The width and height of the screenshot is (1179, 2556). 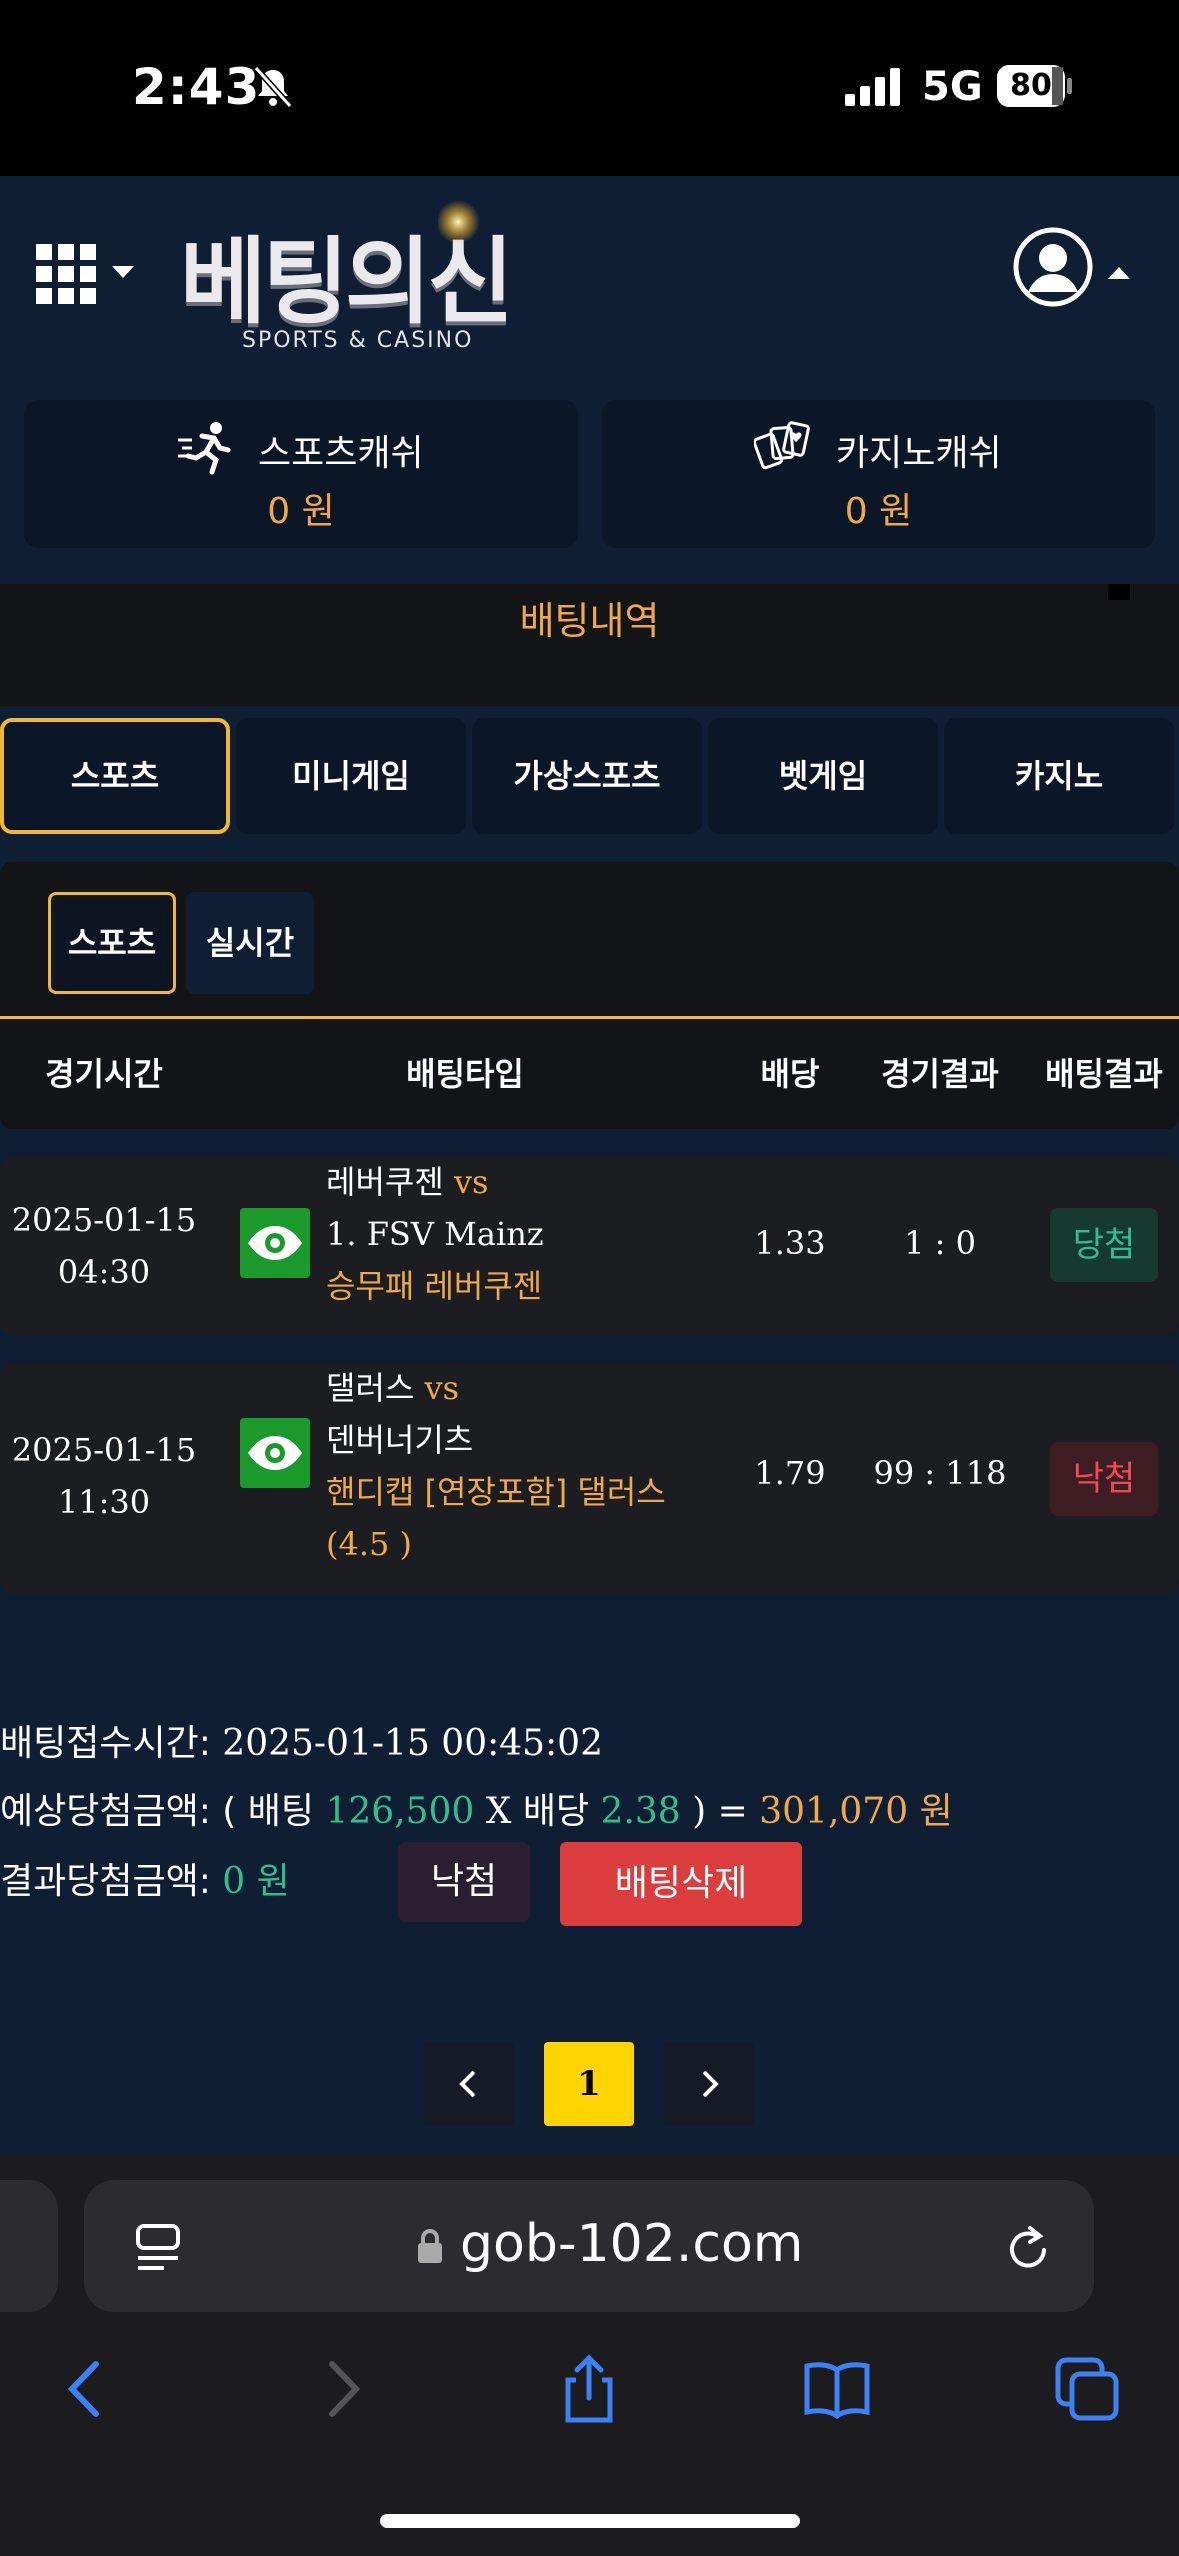 I want to click on battery-icon: 80, so click(x=1035, y=86).